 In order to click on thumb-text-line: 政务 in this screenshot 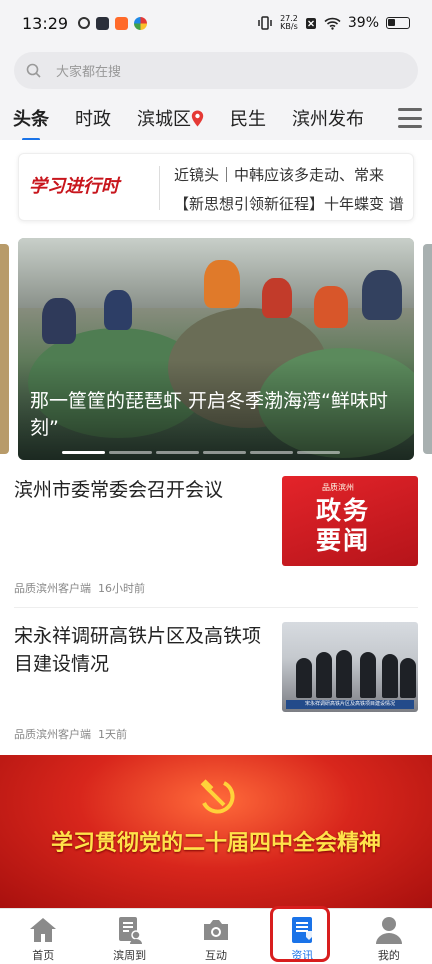, I will do `click(343, 510)`.